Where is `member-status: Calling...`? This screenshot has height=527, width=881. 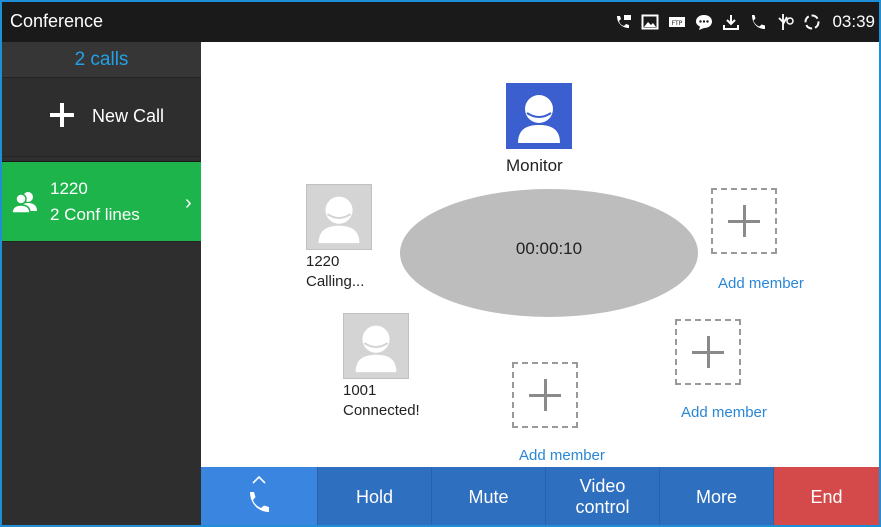
member-status: Calling... is located at coordinates (335, 281).